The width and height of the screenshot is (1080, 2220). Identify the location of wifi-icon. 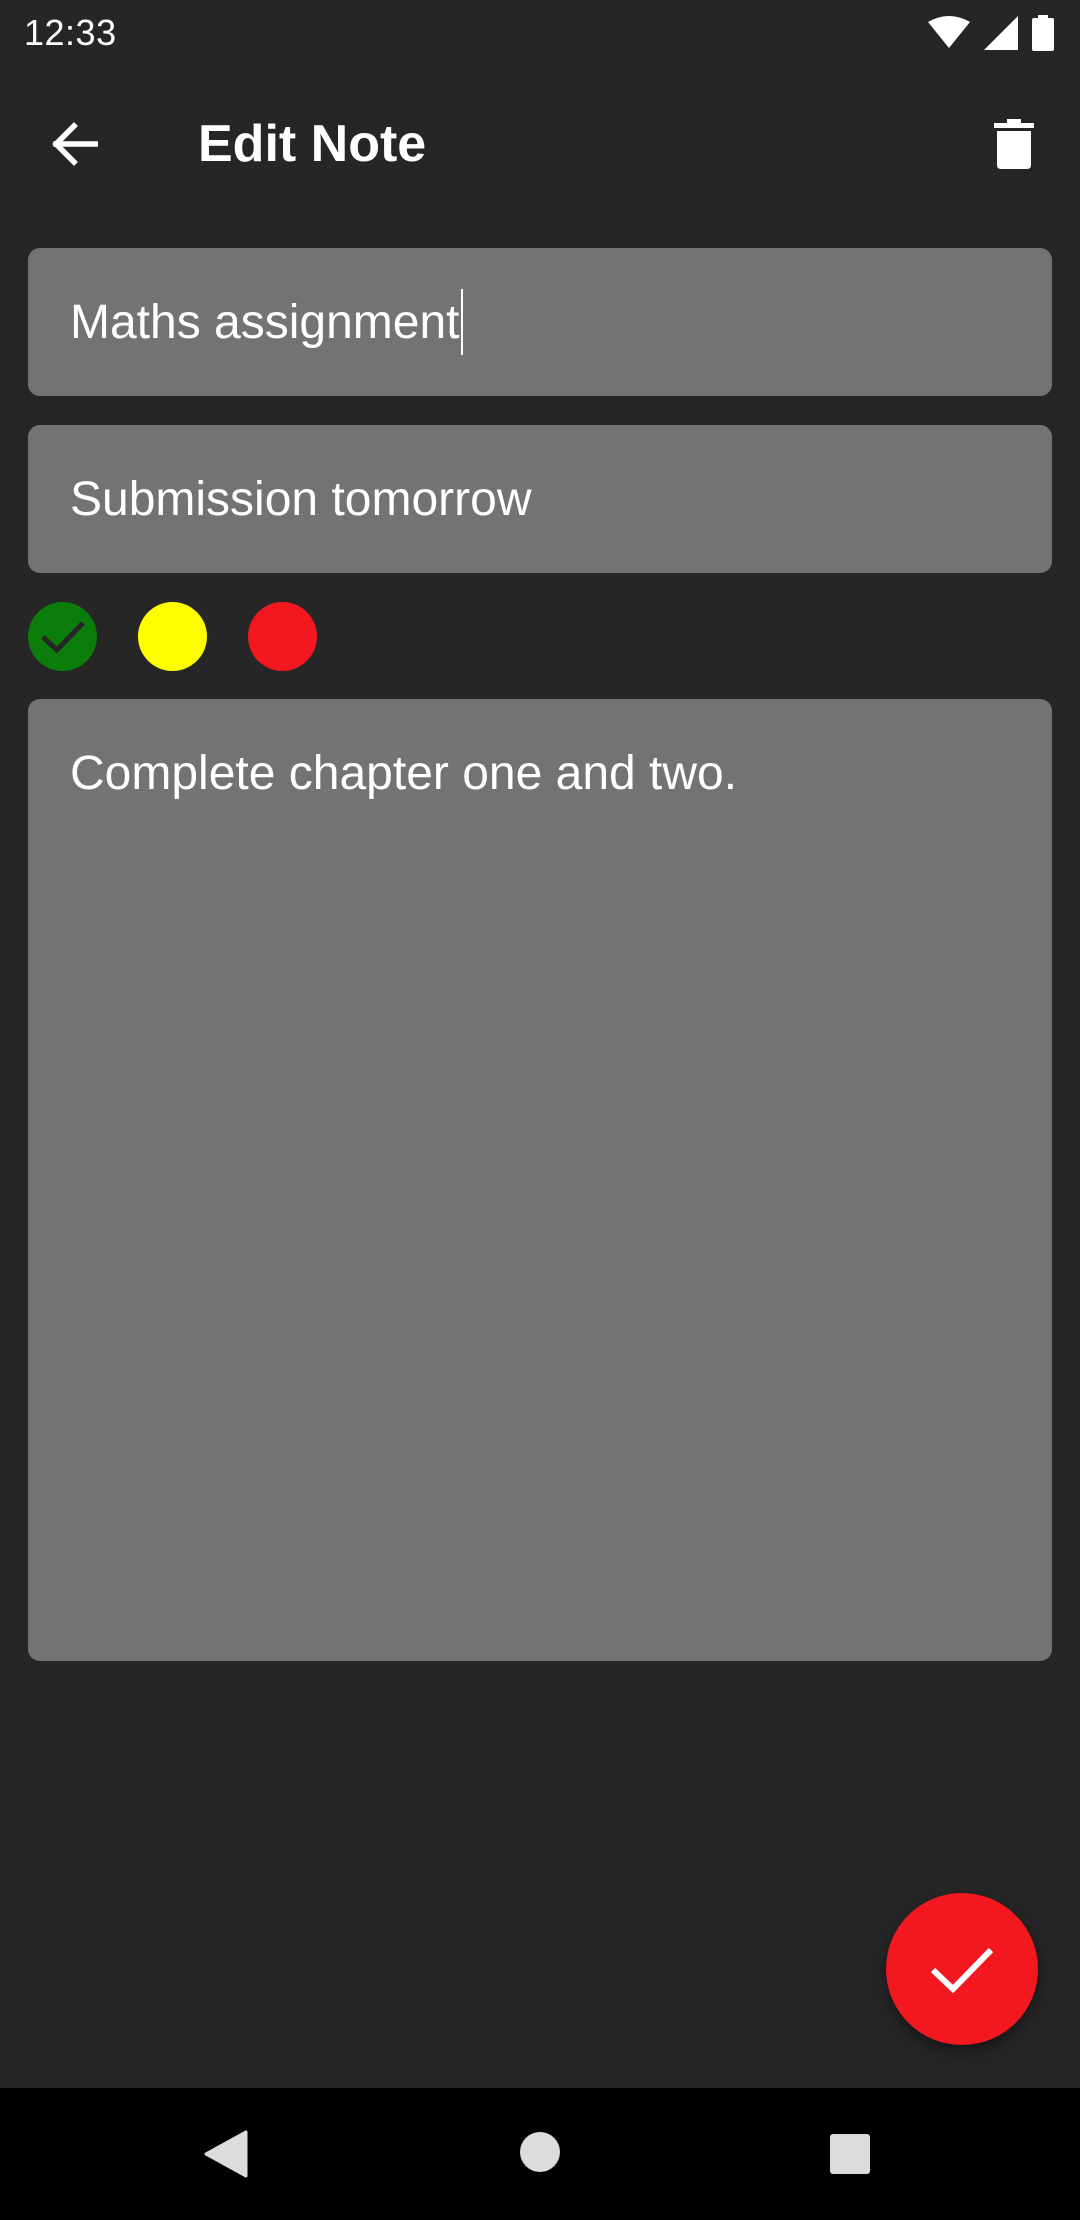
(949, 32).